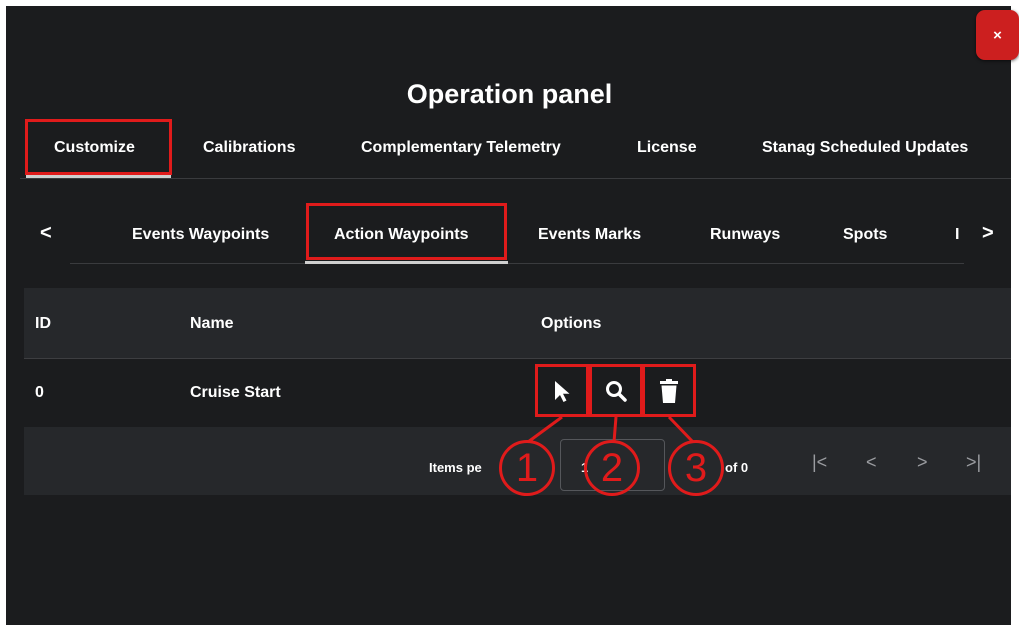 The image size is (1019, 625). What do you see at coordinates (527, 468) in the screenshot?
I see `callout-1: 1` at bounding box center [527, 468].